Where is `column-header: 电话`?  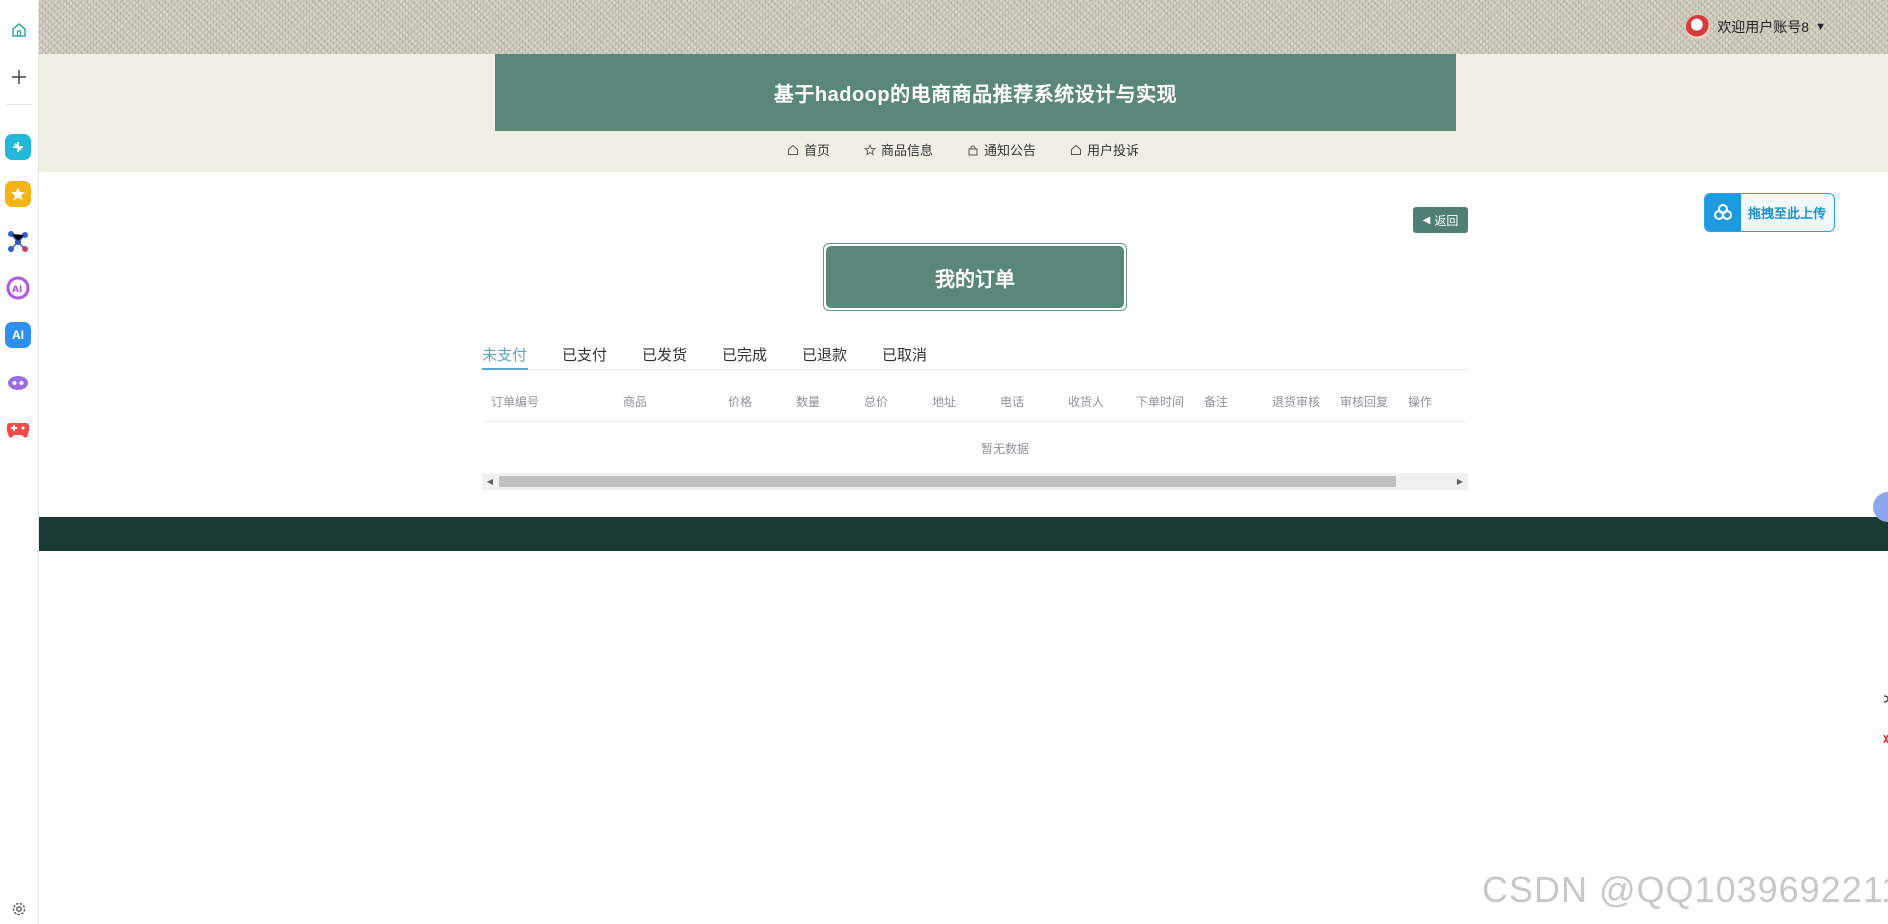
column-header: 电话 is located at coordinates (1012, 402).